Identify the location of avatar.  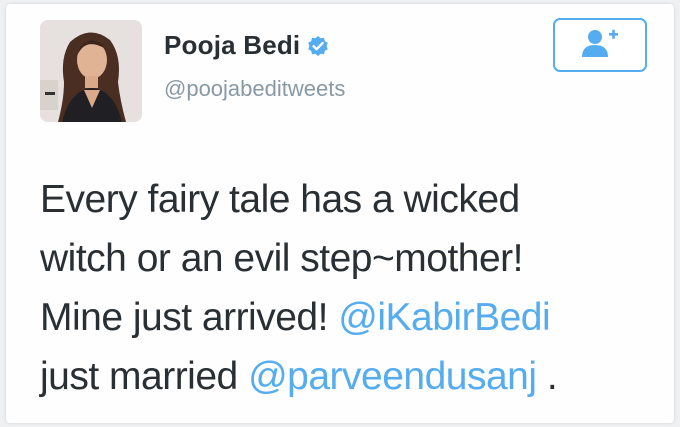
(91, 71).